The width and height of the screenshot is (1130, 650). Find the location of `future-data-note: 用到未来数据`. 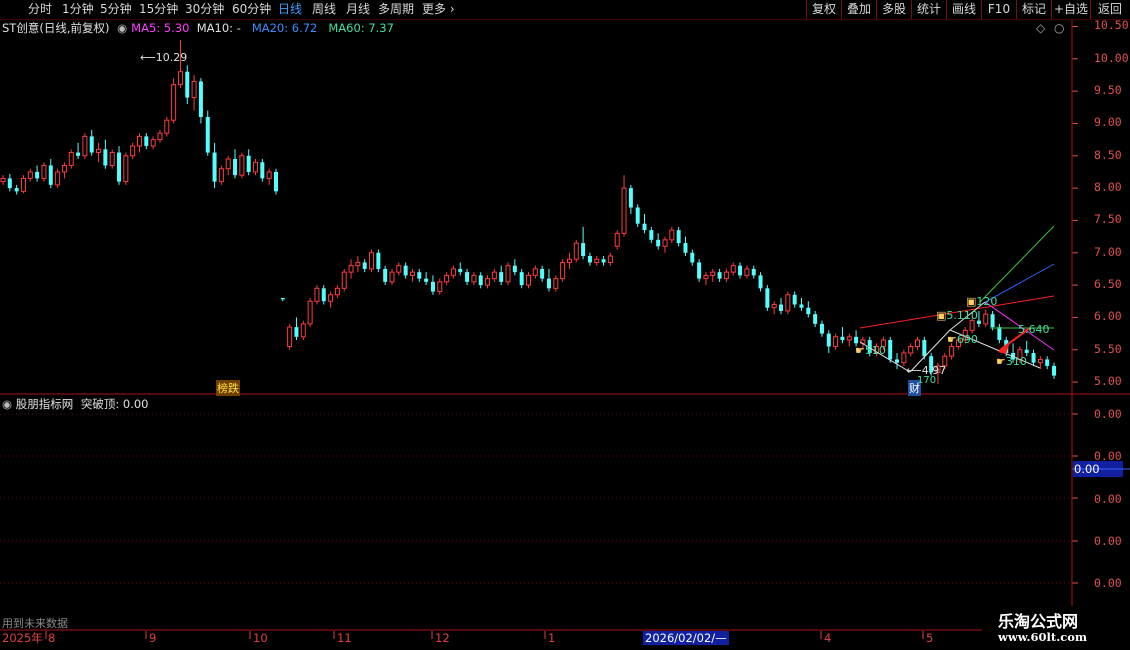

future-data-note: 用到未来数据 is located at coordinates (35, 623).